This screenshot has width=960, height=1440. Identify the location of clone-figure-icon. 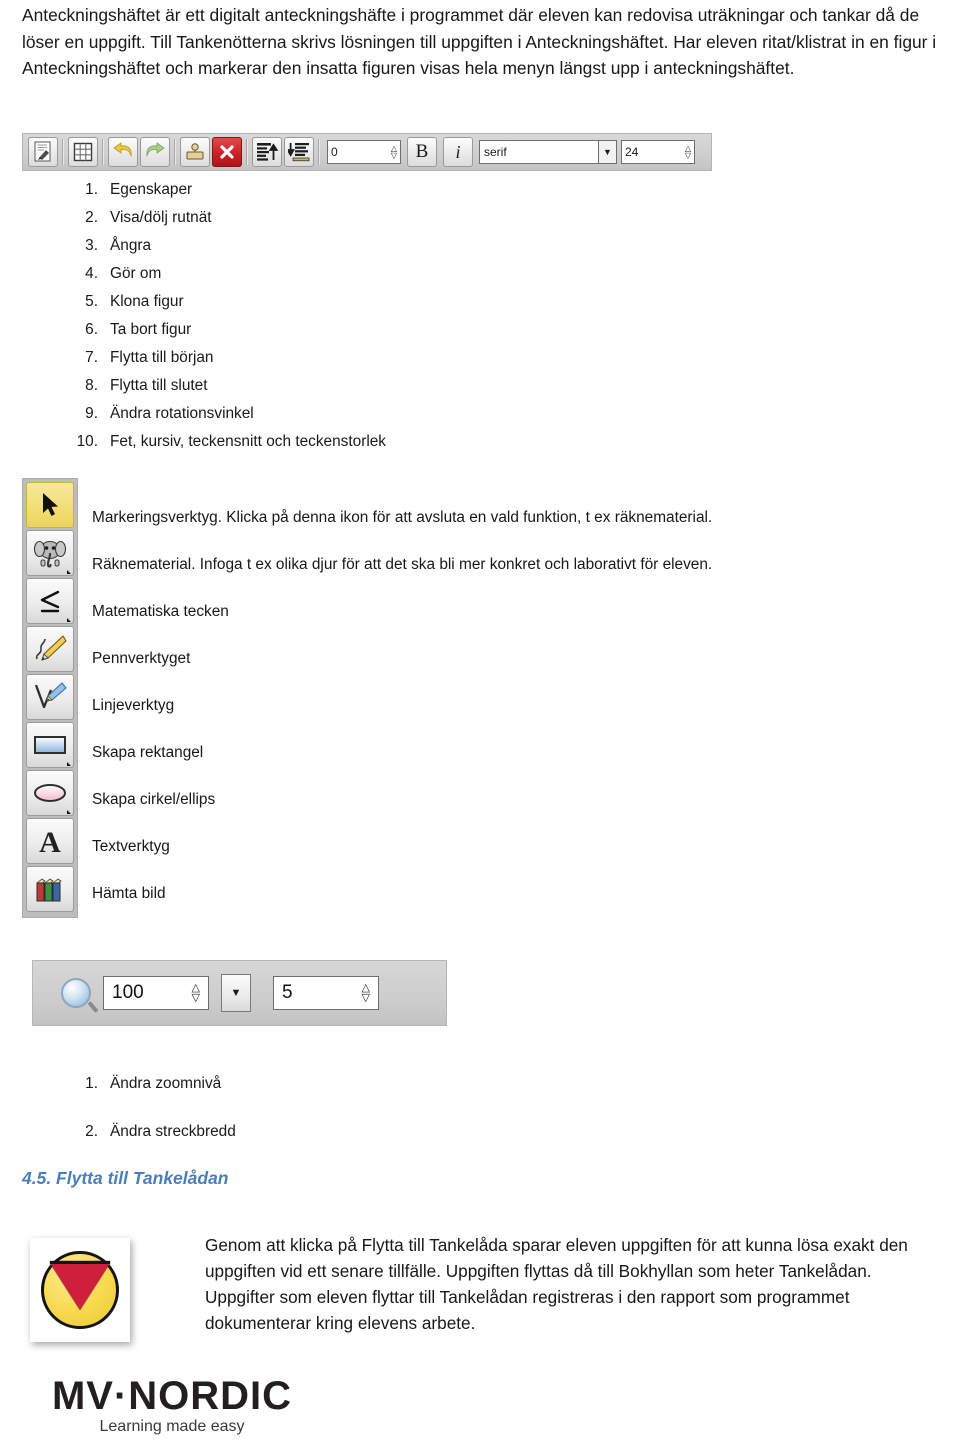
(195, 151).